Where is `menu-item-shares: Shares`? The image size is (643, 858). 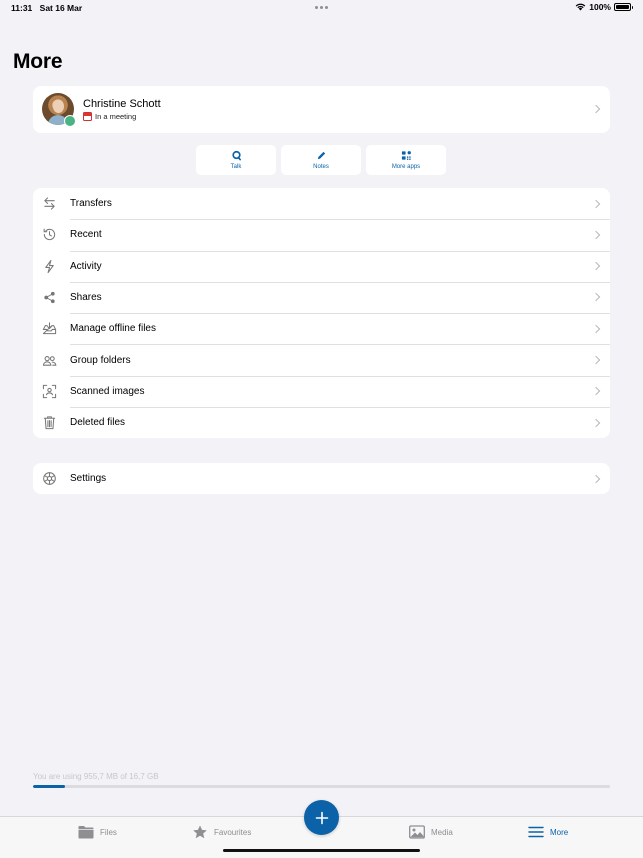 menu-item-shares: Shares is located at coordinates (321, 297).